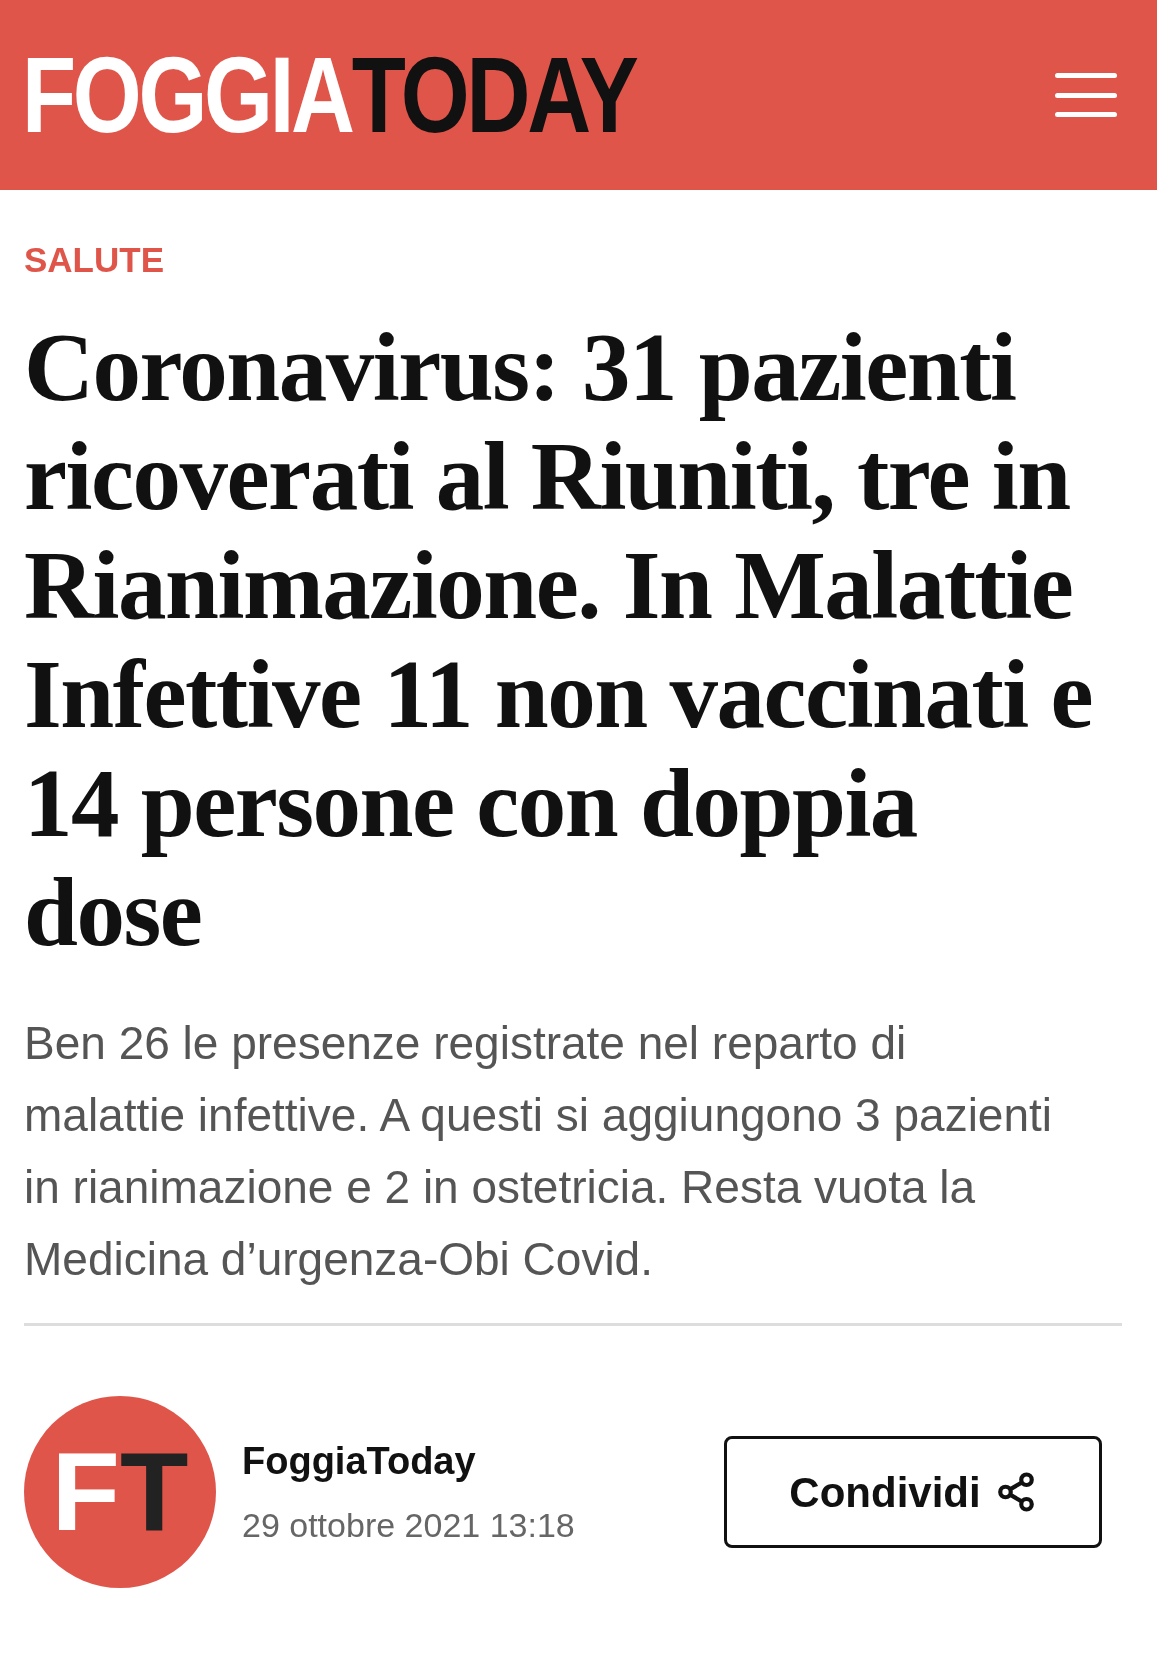  I want to click on site-logo: FOGGIATODAY, so click(329, 95).